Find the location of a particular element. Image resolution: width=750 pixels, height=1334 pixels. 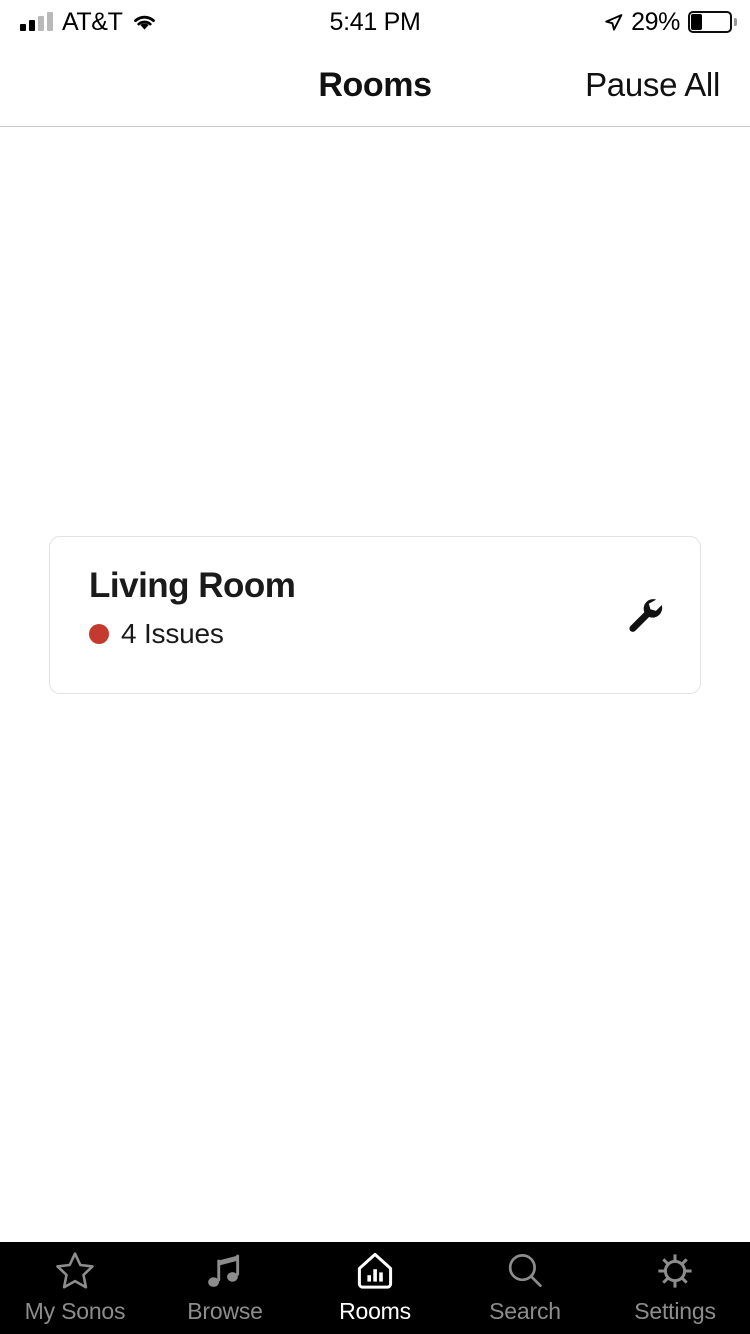

star-icon is located at coordinates (75, 1271).